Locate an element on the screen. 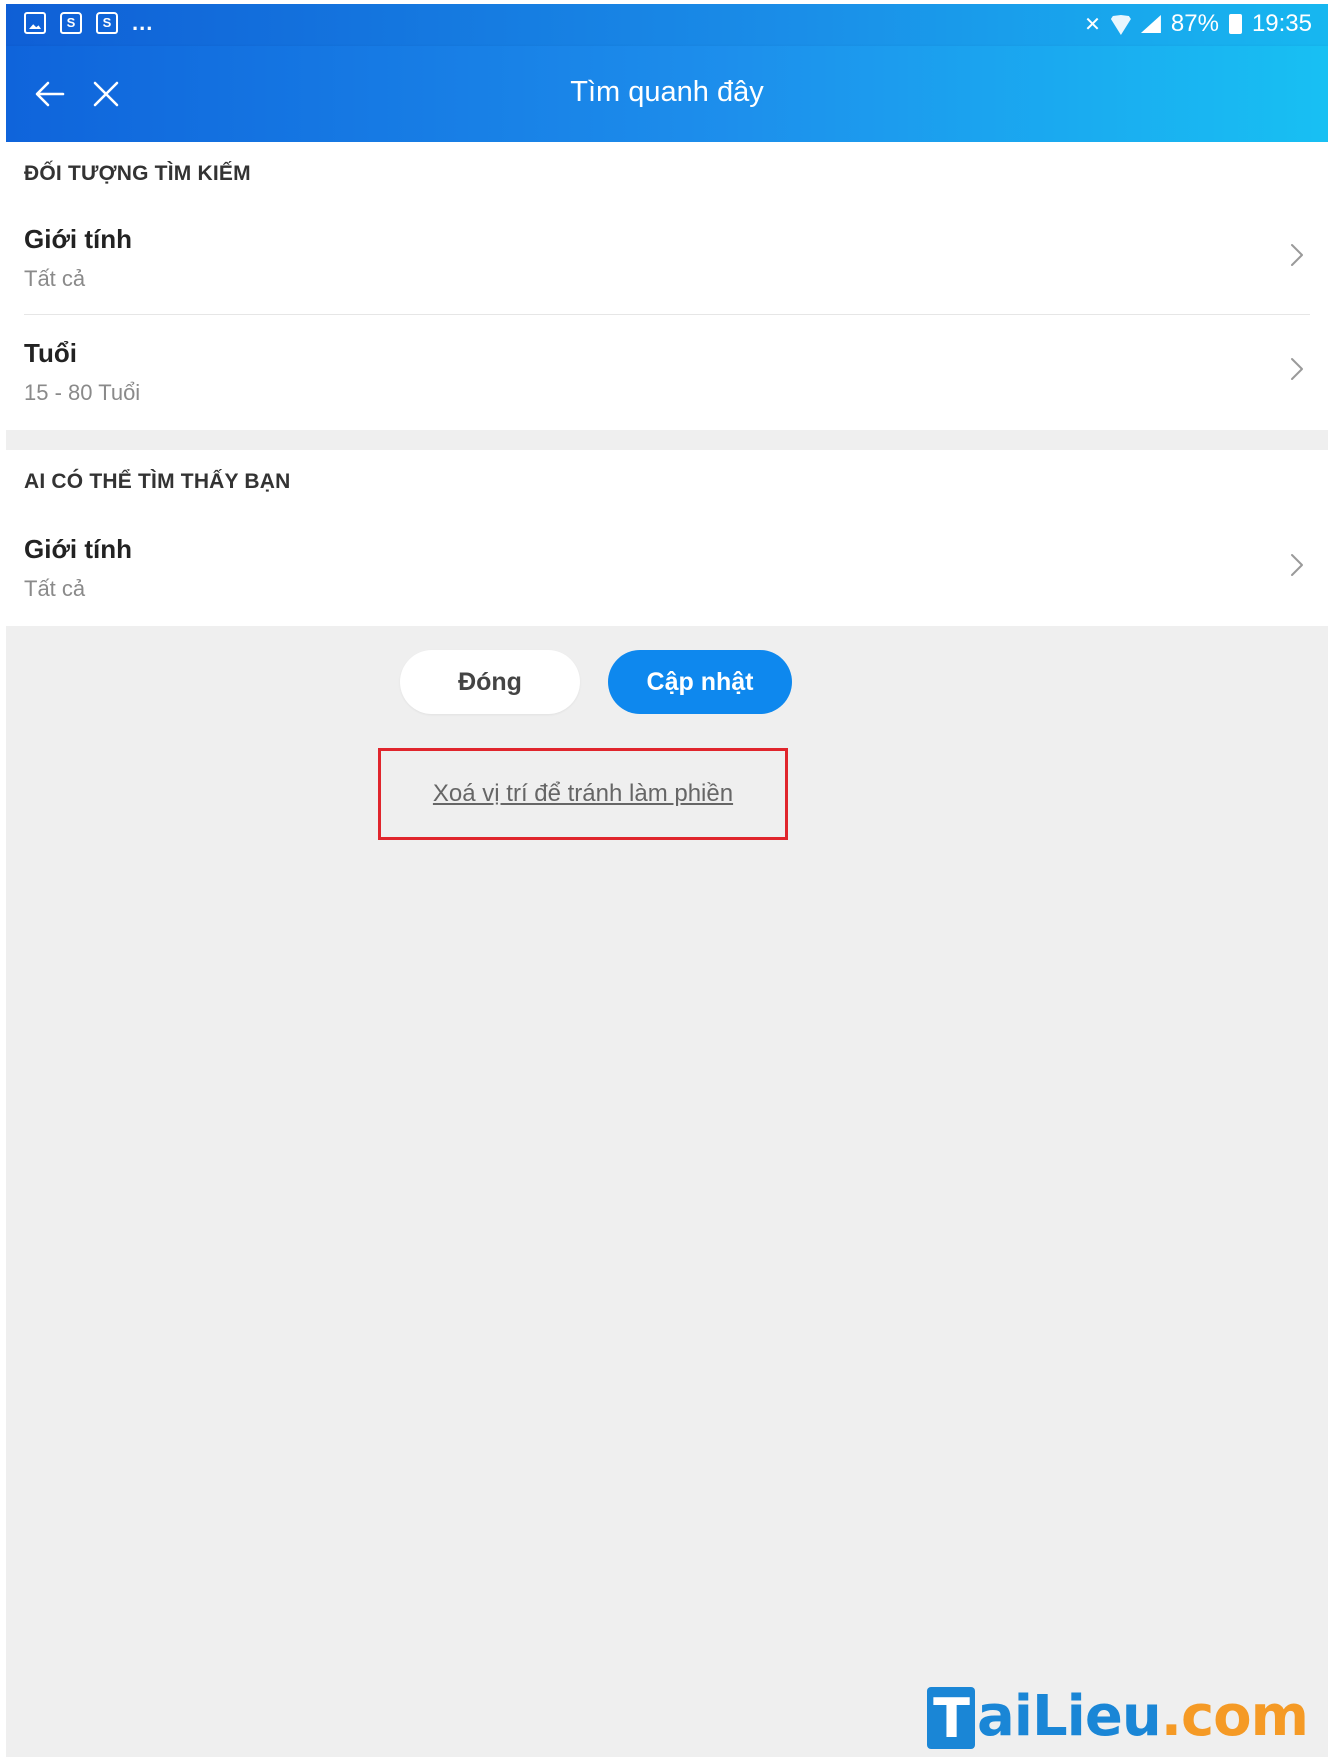  visibility-gender-row: Giới tính Tất cả is located at coordinates (667, 564).